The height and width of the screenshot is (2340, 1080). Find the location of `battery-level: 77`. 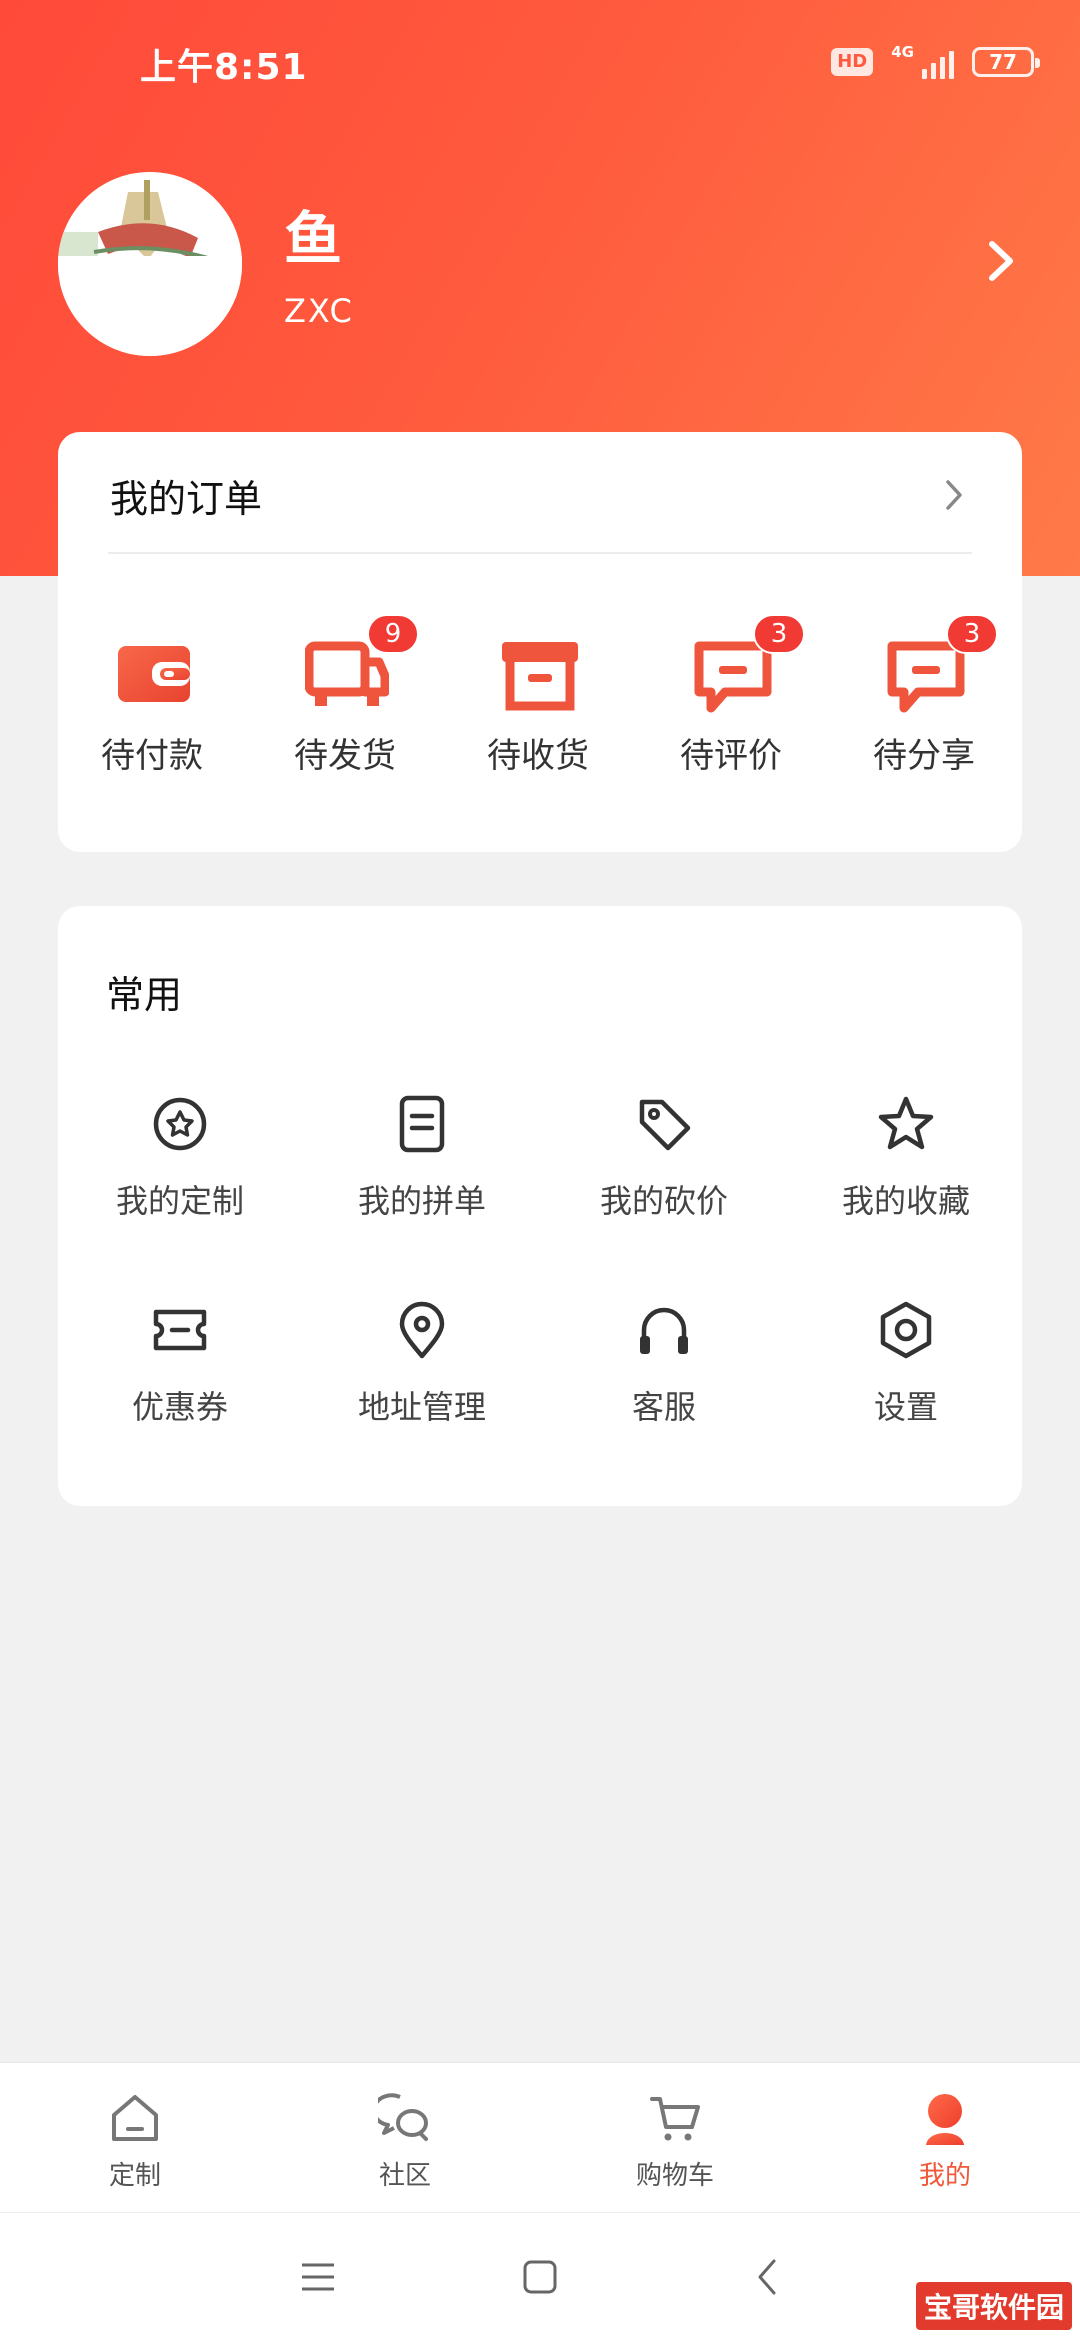

battery-level: 77 is located at coordinates (1003, 62).